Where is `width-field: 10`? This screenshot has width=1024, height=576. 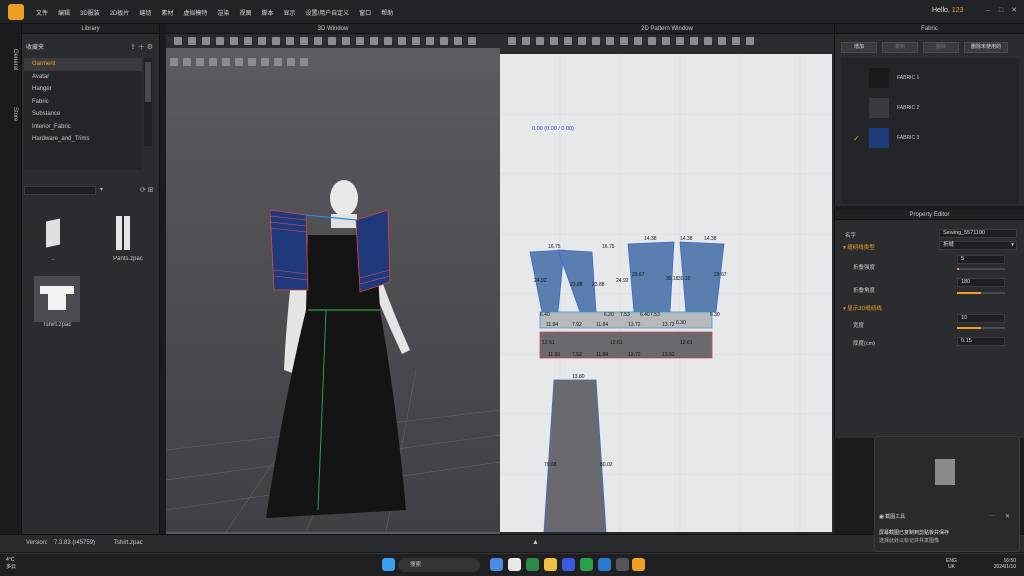
width-field: 10 is located at coordinates (981, 318).